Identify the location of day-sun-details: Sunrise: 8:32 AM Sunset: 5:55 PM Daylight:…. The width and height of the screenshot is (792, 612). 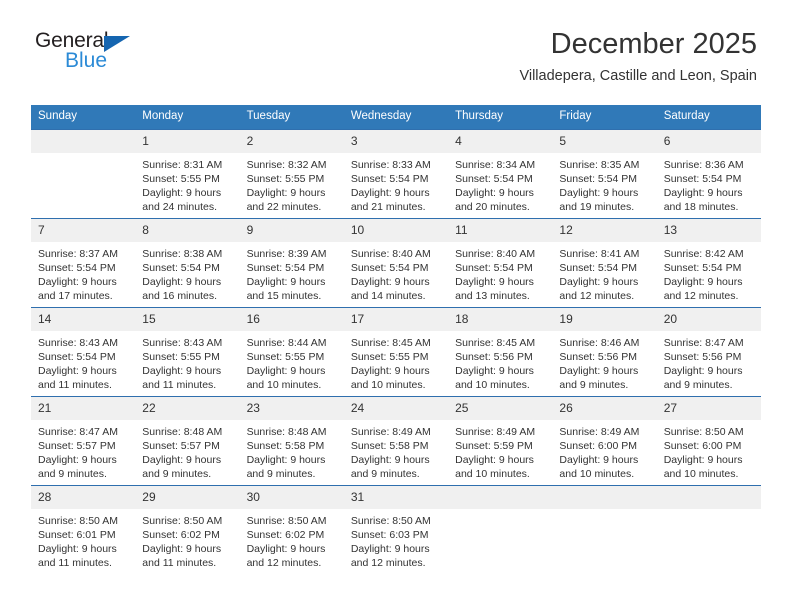
(292, 184).